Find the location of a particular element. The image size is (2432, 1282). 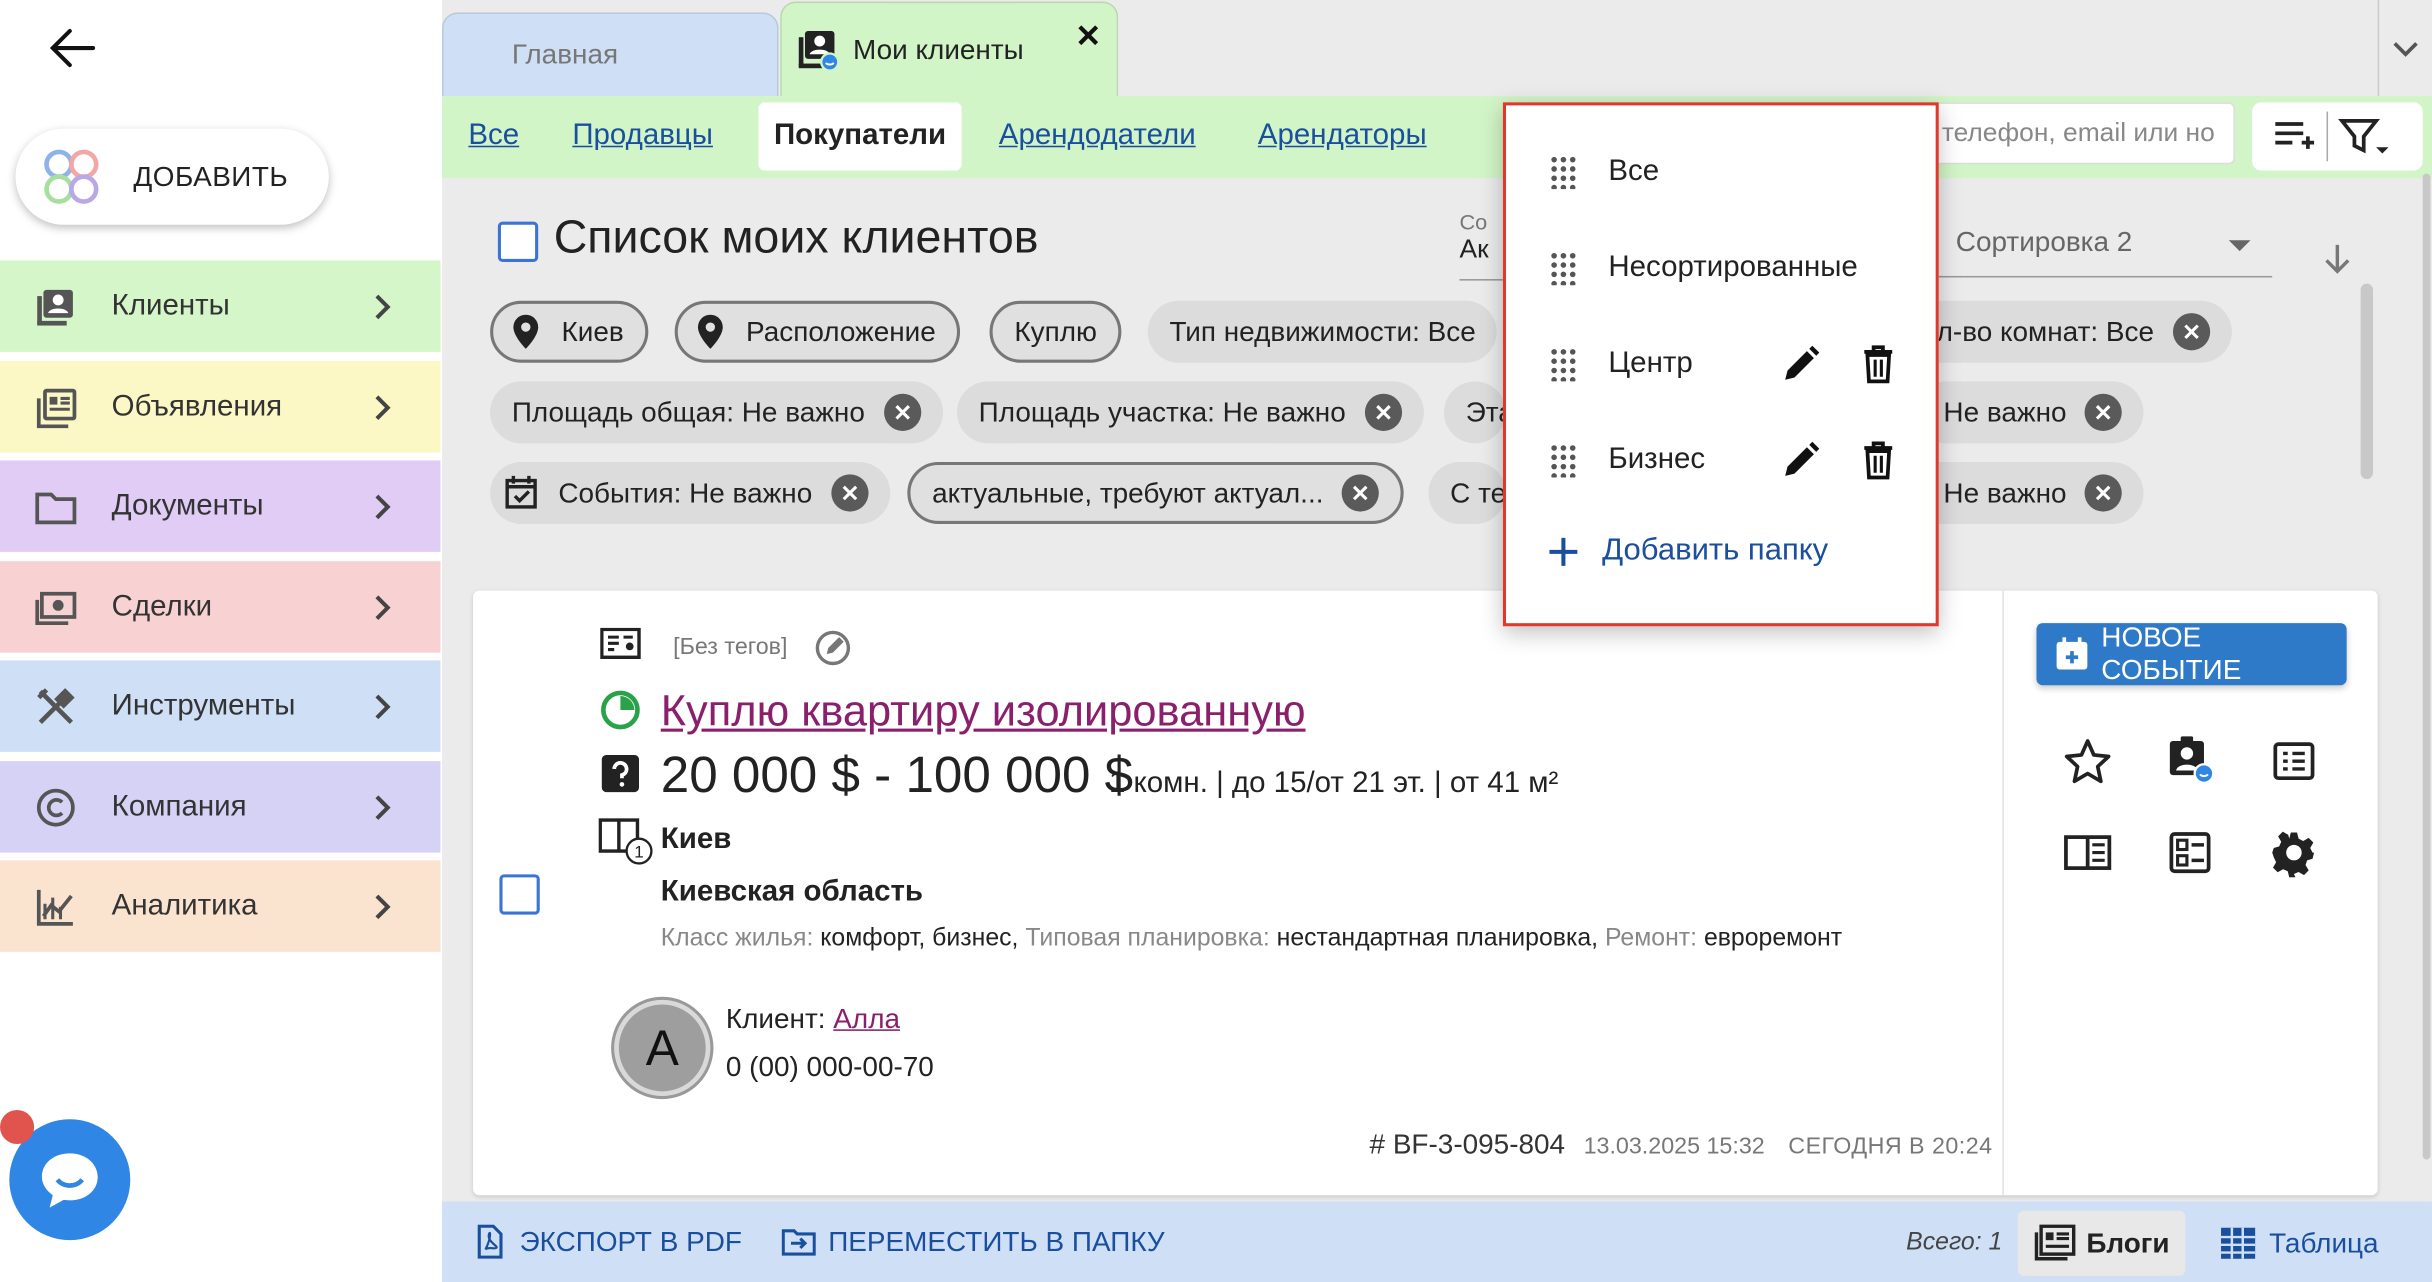

chip-label: ол-во комнат: Все is located at coordinates (2037, 331).